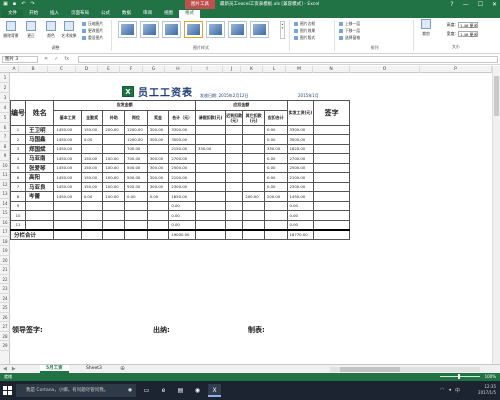  I want to click on row-header: 15, so click(5, 213).